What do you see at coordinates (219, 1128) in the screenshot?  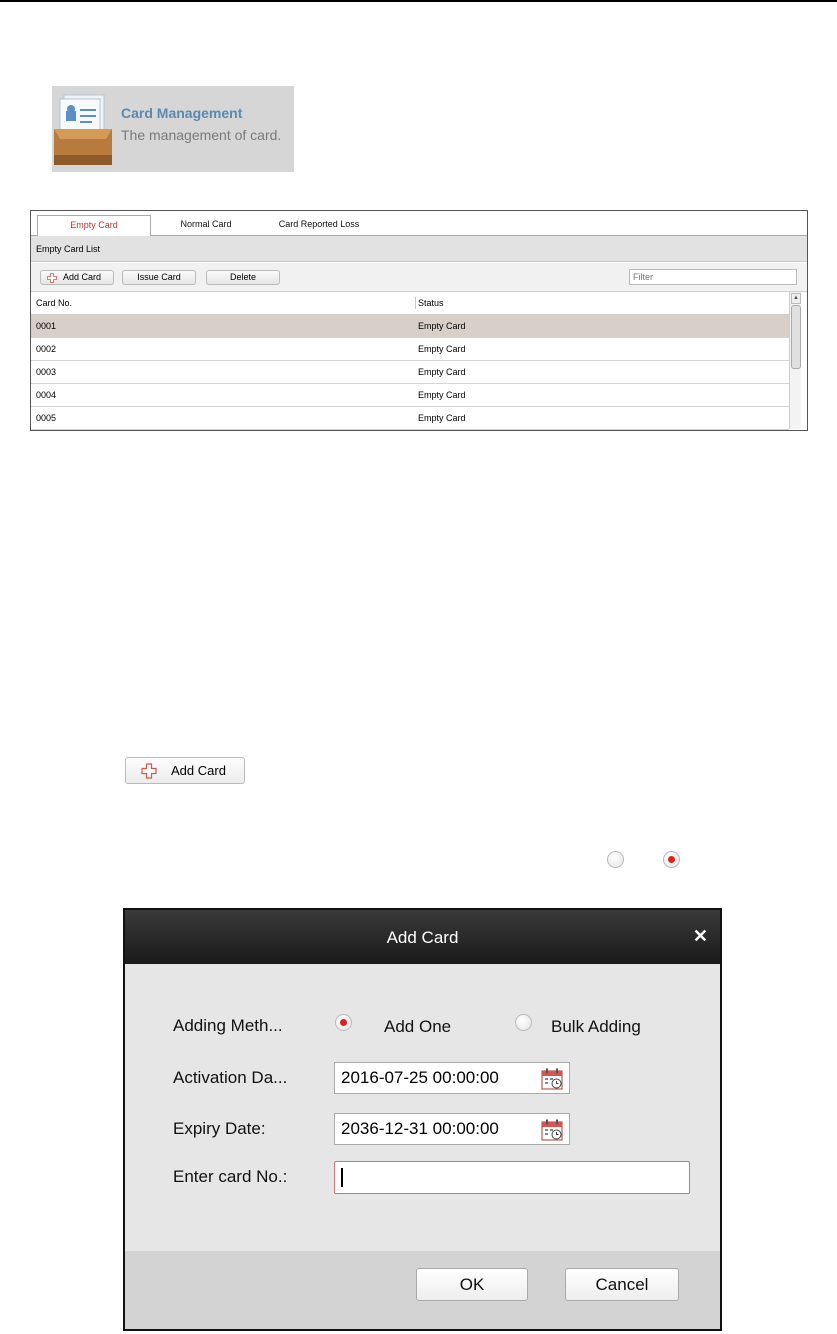 I see `expiry-date-label: Expiry Date:` at bounding box center [219, 1128].